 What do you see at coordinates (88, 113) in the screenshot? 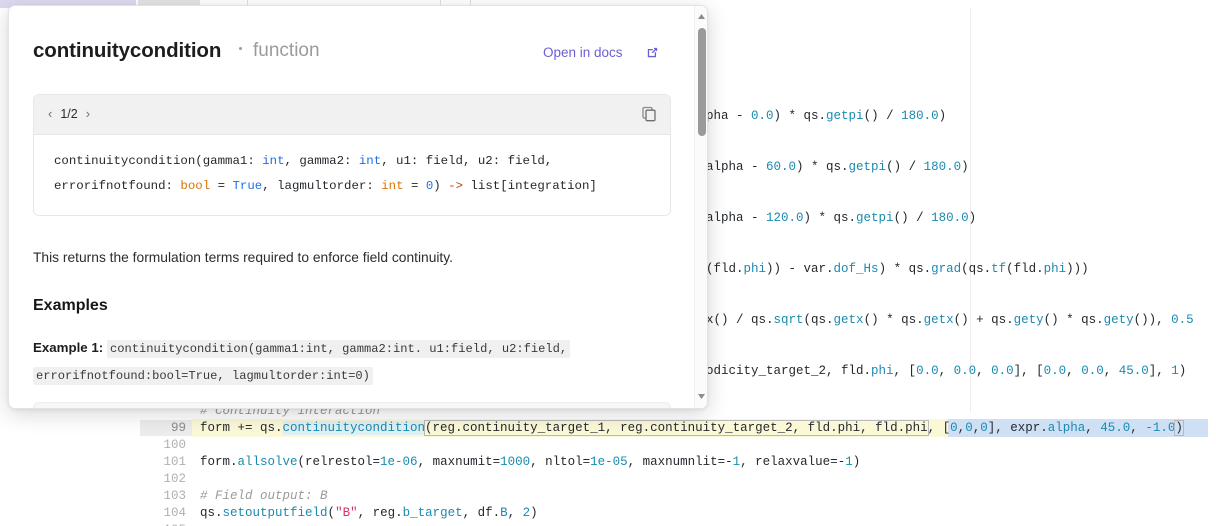
I see `pager-next-icon: ›` at bounding box center [88, 113].